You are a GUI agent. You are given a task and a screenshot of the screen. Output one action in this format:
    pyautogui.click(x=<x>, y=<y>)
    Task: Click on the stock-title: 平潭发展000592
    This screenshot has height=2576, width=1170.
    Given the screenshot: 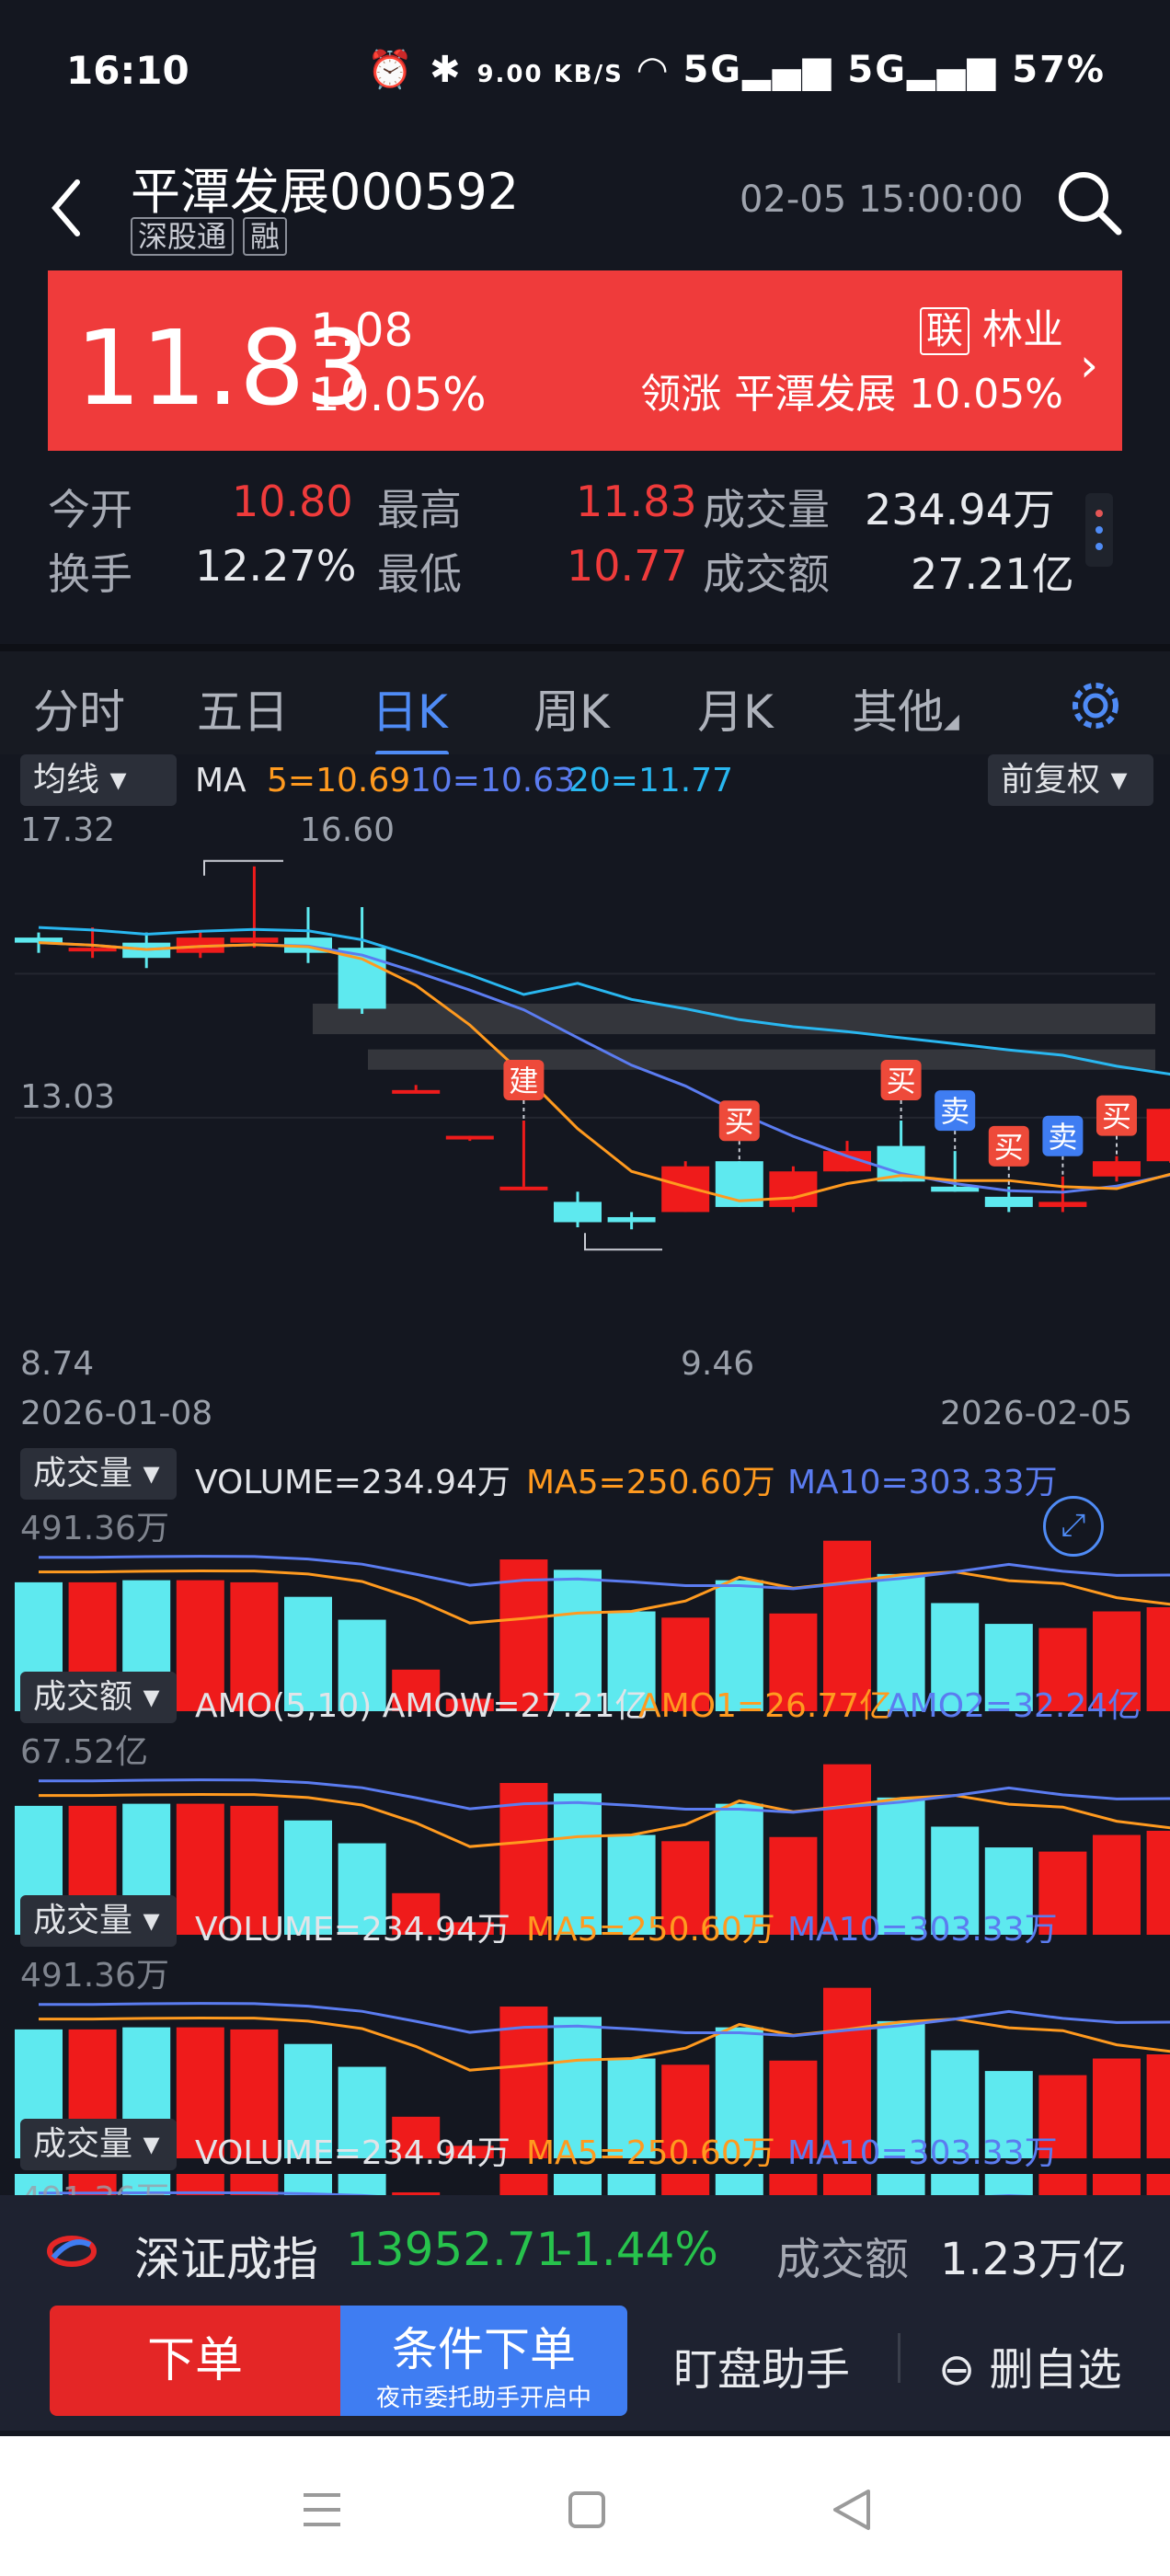 What is the action you would take?
    pyautogui.click(x=325, y=192)
    